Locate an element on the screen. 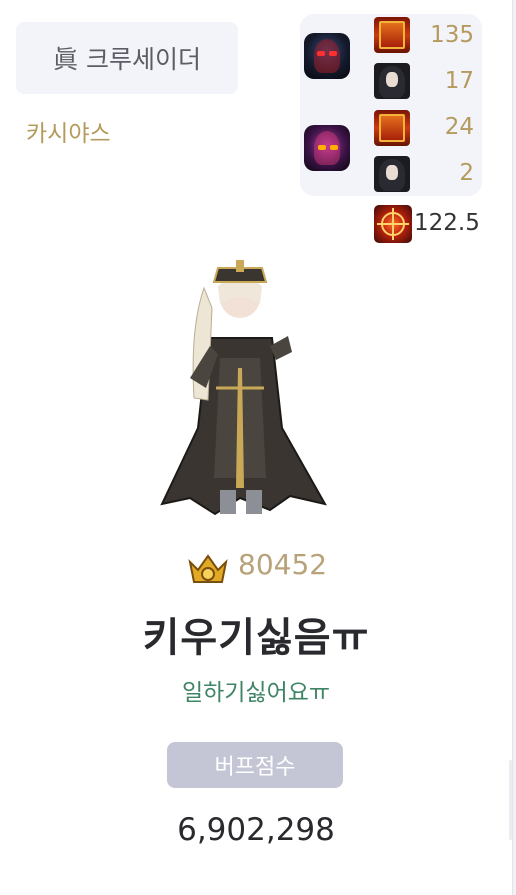  scrollbar is located at coordinates (510, 800).